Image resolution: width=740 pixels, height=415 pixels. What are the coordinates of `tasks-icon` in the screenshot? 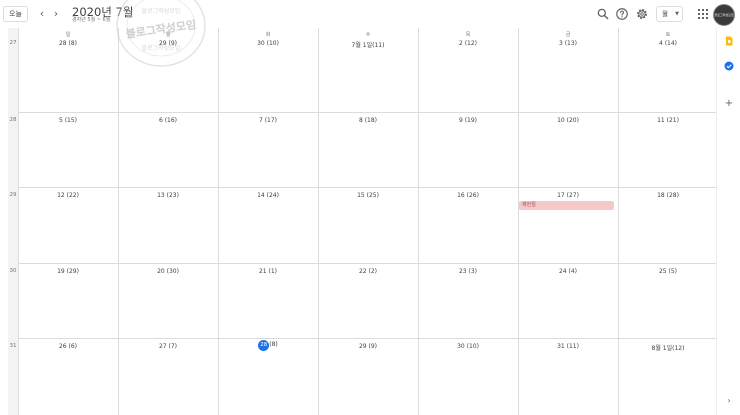 It's located at (729, 66).